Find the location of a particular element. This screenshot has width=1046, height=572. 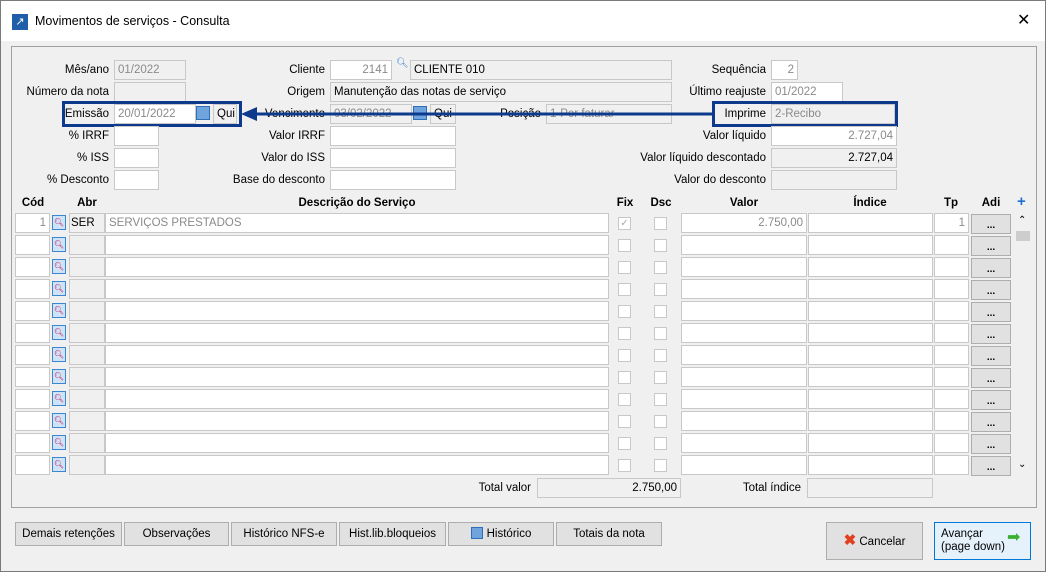

ultimo-reajuste-field: 01/2022 is located at coordinates (807, 92).